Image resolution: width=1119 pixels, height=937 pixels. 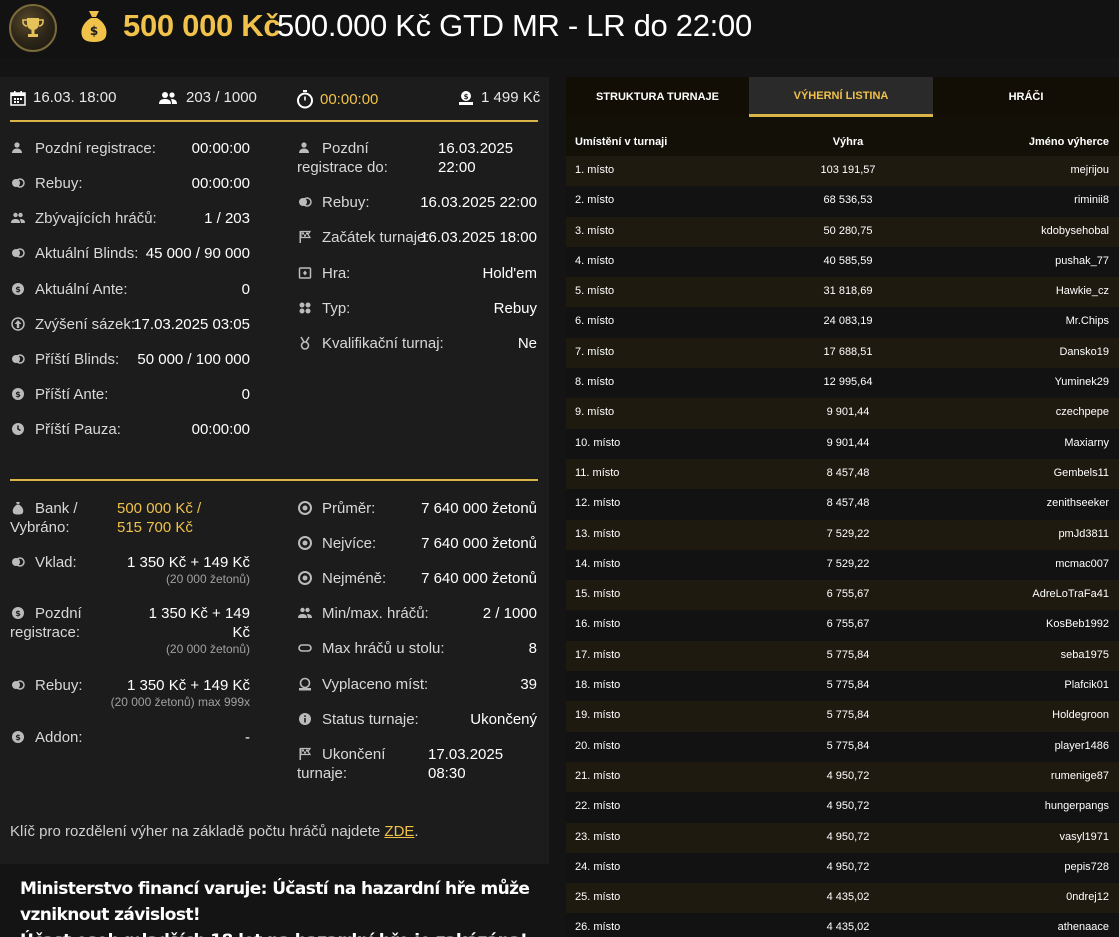 What do you see at coordinates (305, 343) in the screenshot?
I see `medal-icon` at bounding box center [305, 343].